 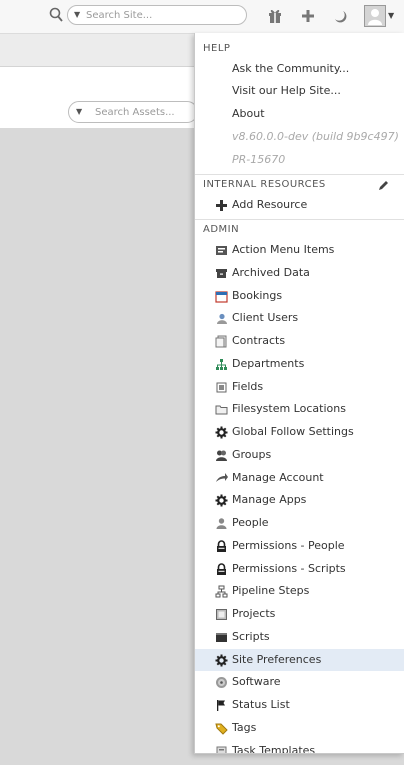 I want to click on admin-item-permissions-scripts: Permissions - Scripts, so click(x=299, y=569).